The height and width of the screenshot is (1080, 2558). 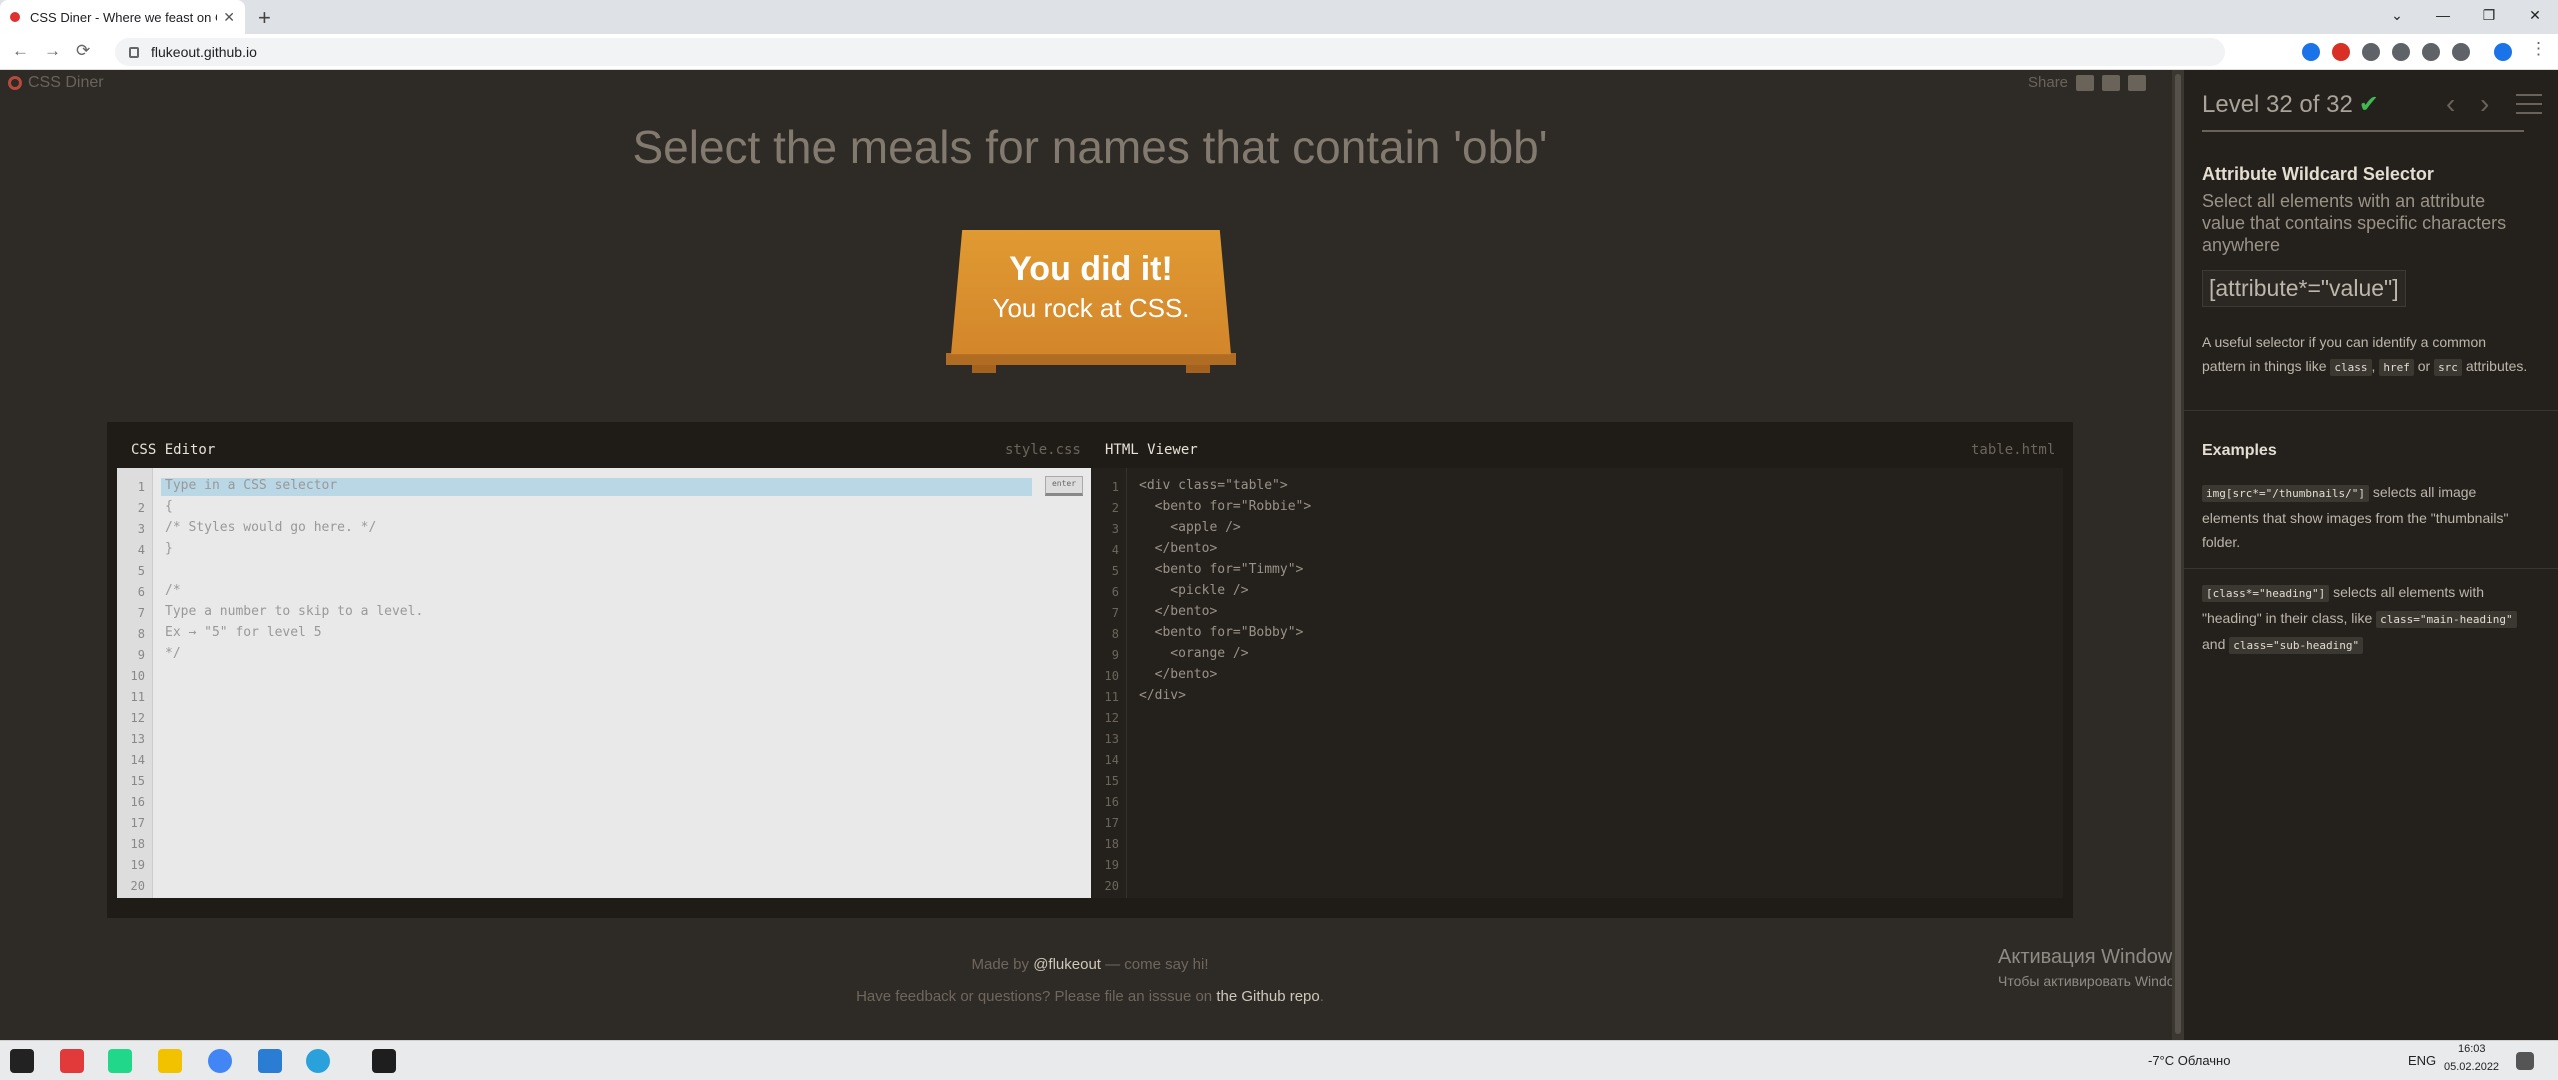 What do you see at coordinates (1064, 486) in the screenshot?
I see `enter-button: enter` at bounding box center [1064, 486].